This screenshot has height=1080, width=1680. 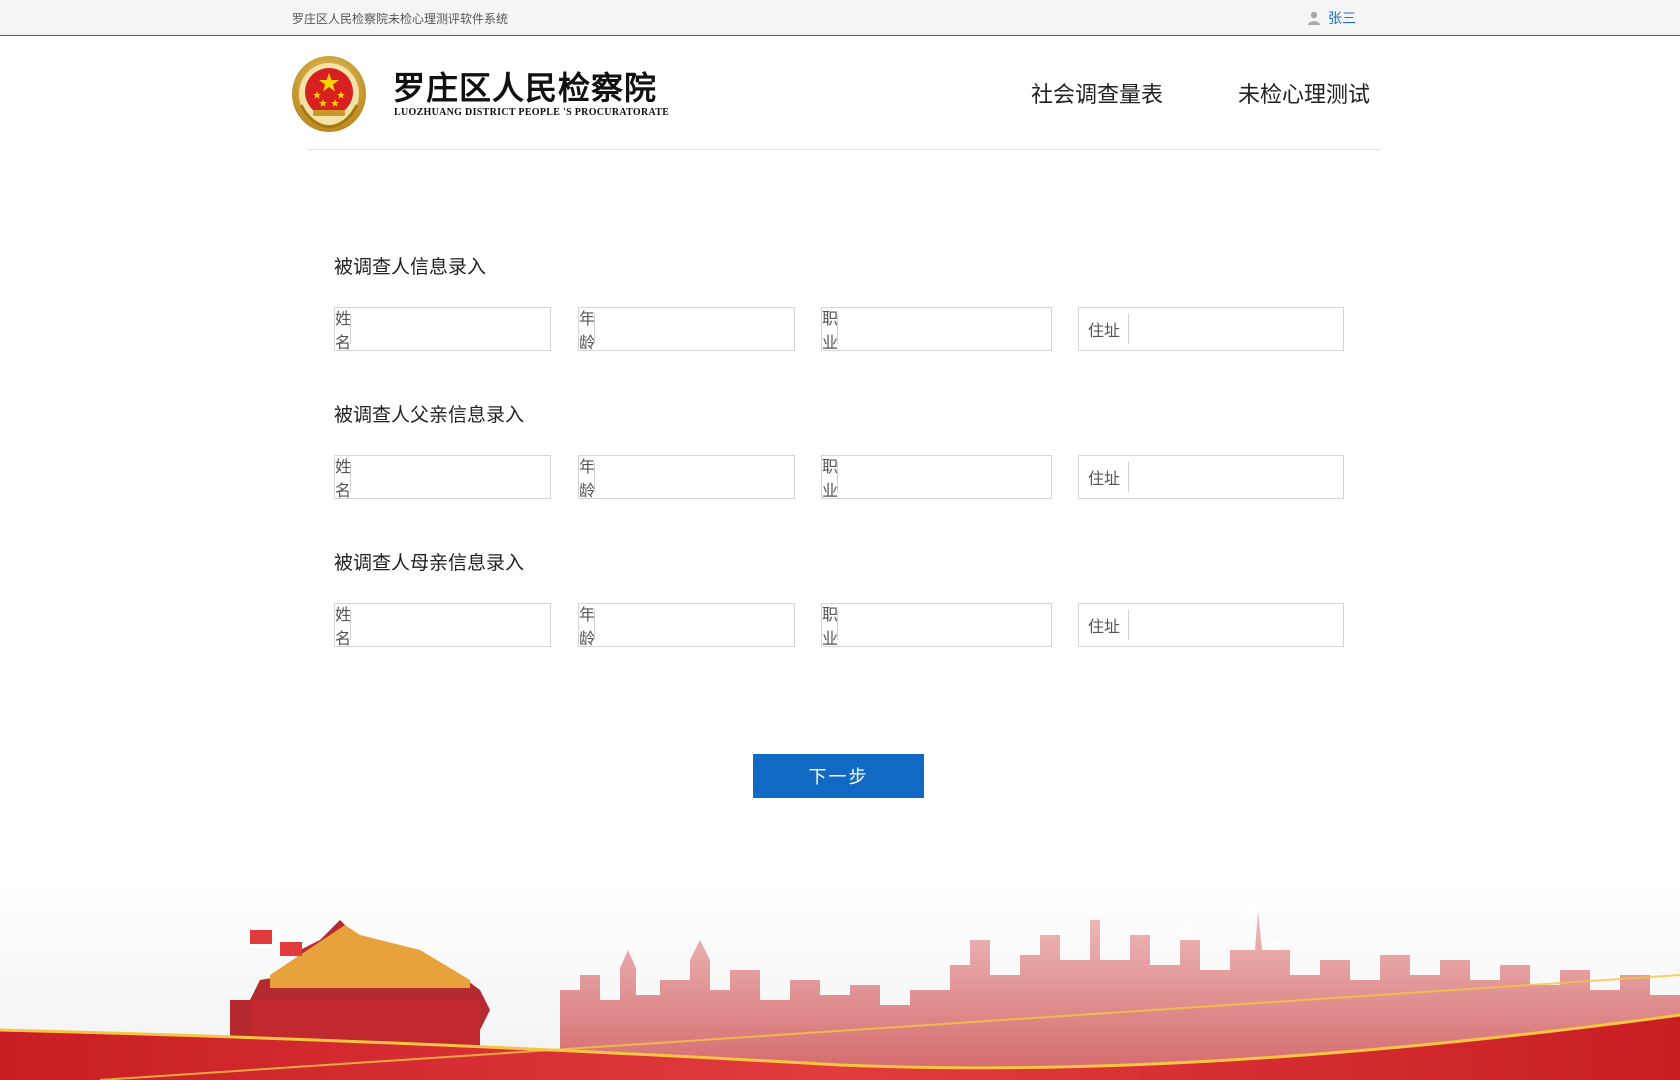 What do you see at coordinates (329, 94) in the screenshot?
I see `procuratorate-emblem-icon` at bounding box center [329, 94].